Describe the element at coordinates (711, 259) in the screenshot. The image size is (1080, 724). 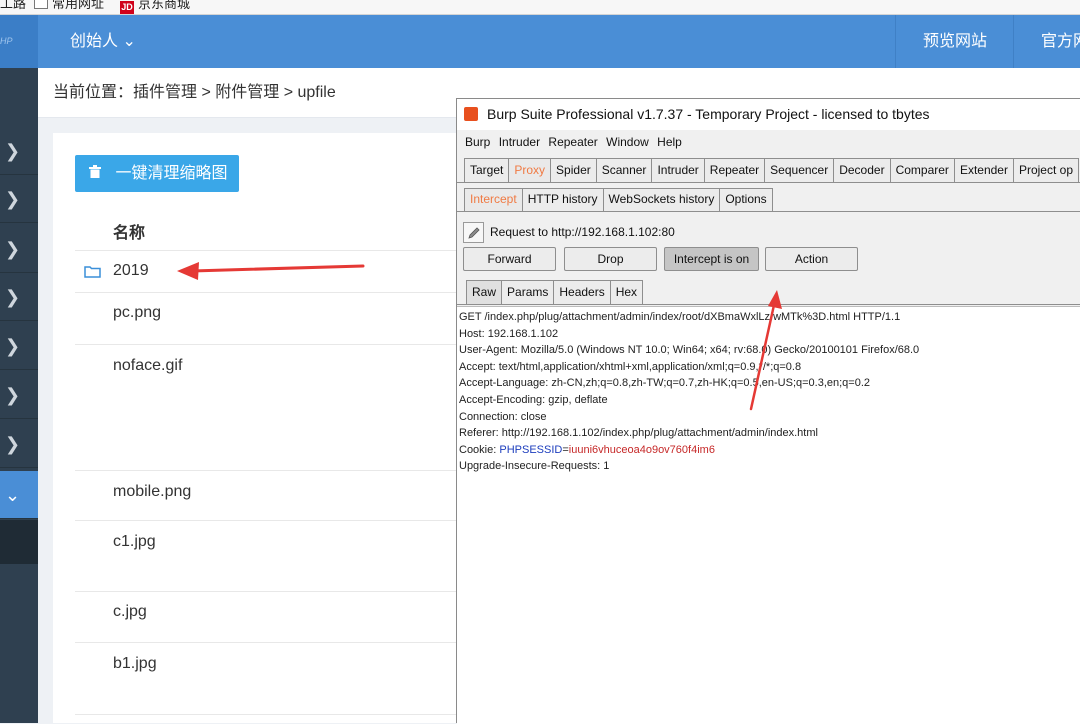
I see `intercept-toggle-button: Intercept is on` at that location.